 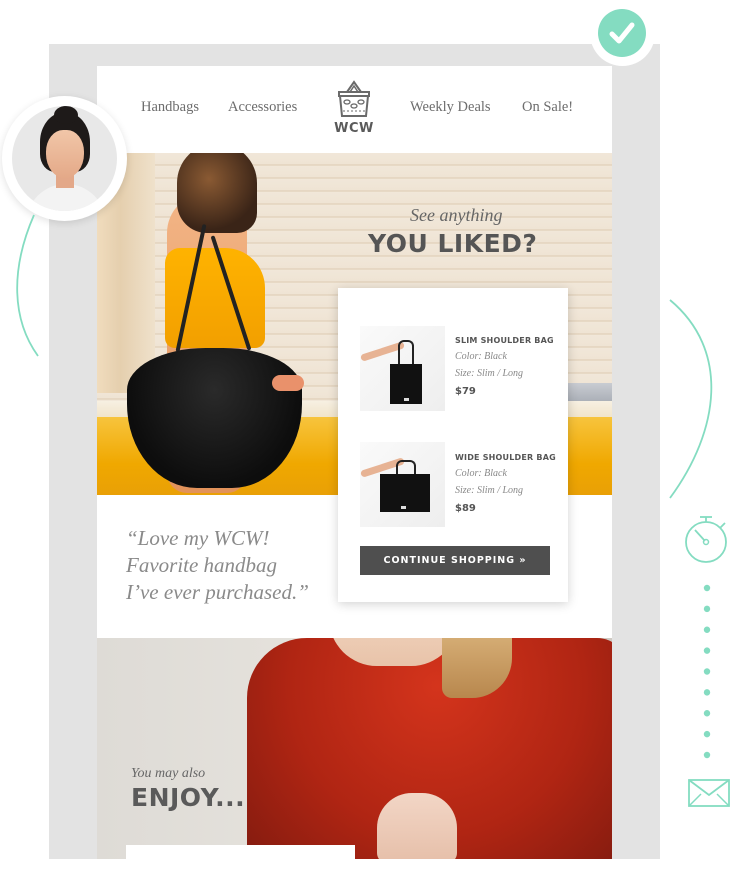 What do you see at coordinates (262, 107) in the screenshot?
I see `nav-link-accessories: Accessories` at bounding box center [262, 107].